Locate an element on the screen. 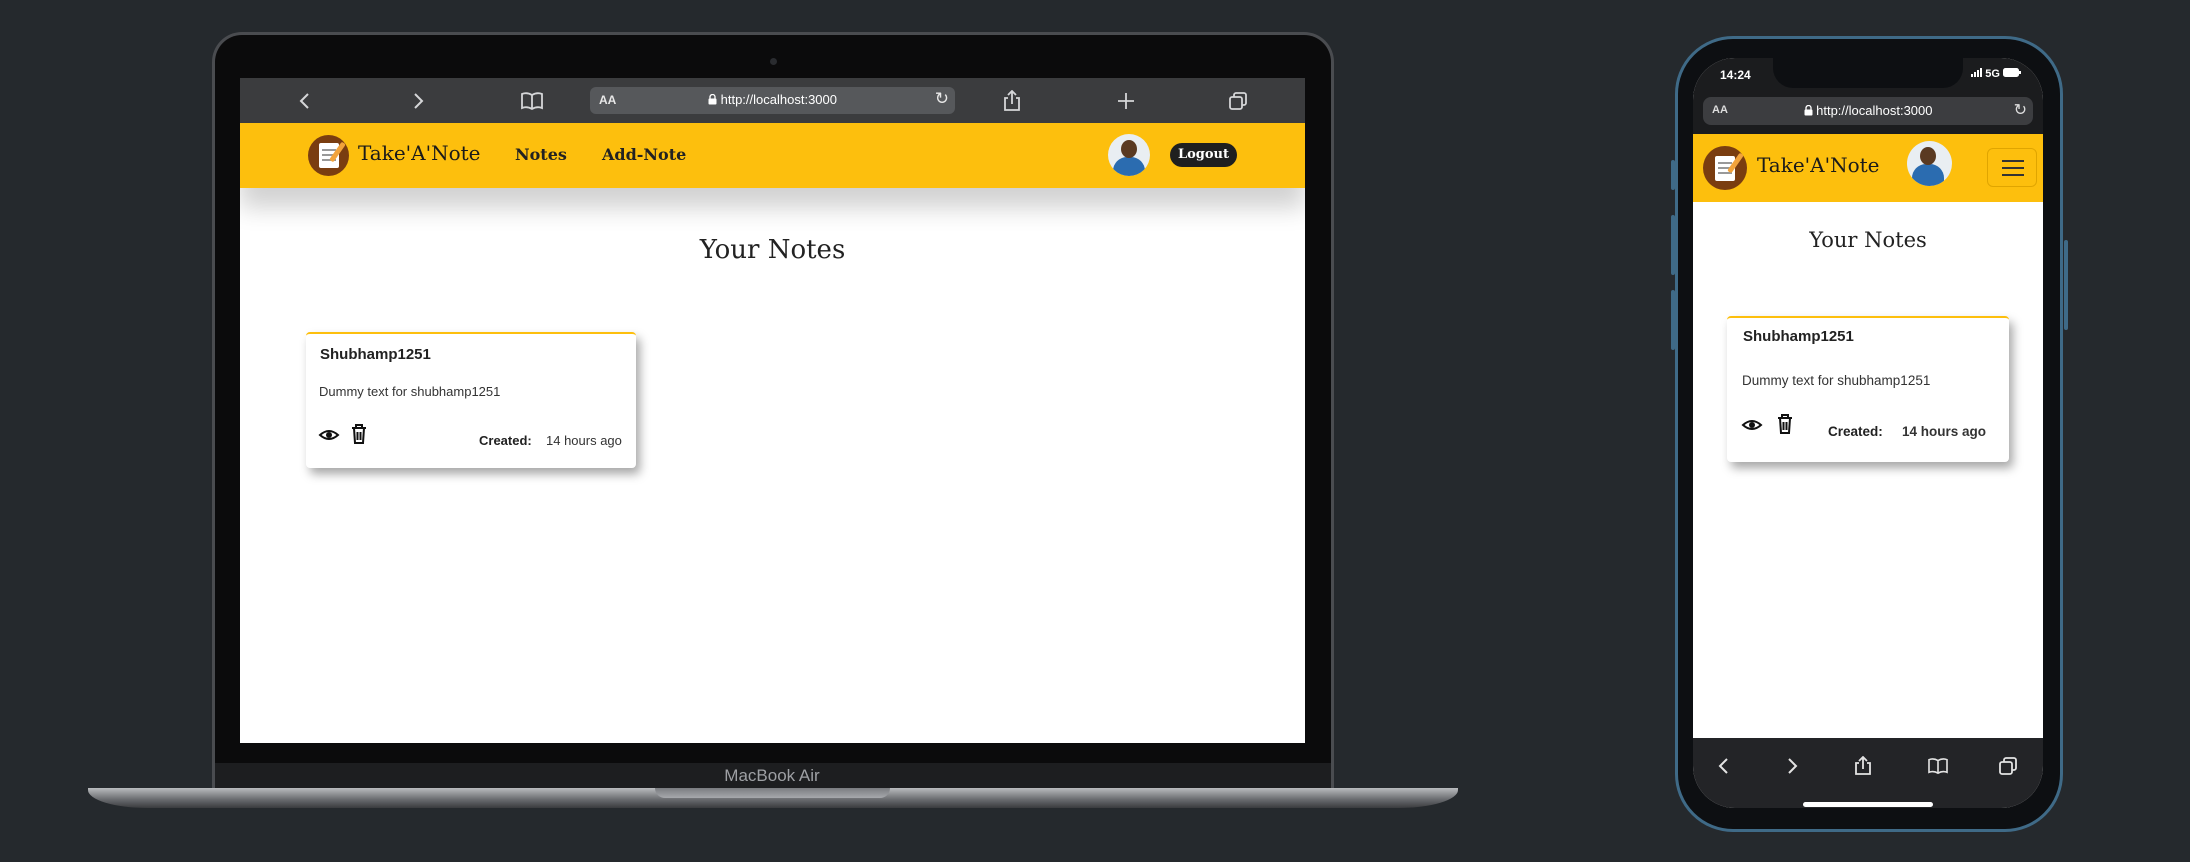 The height and width of the screenshot is (862, 2190). logout-button: Logout is located at coordinates (1203, 155).